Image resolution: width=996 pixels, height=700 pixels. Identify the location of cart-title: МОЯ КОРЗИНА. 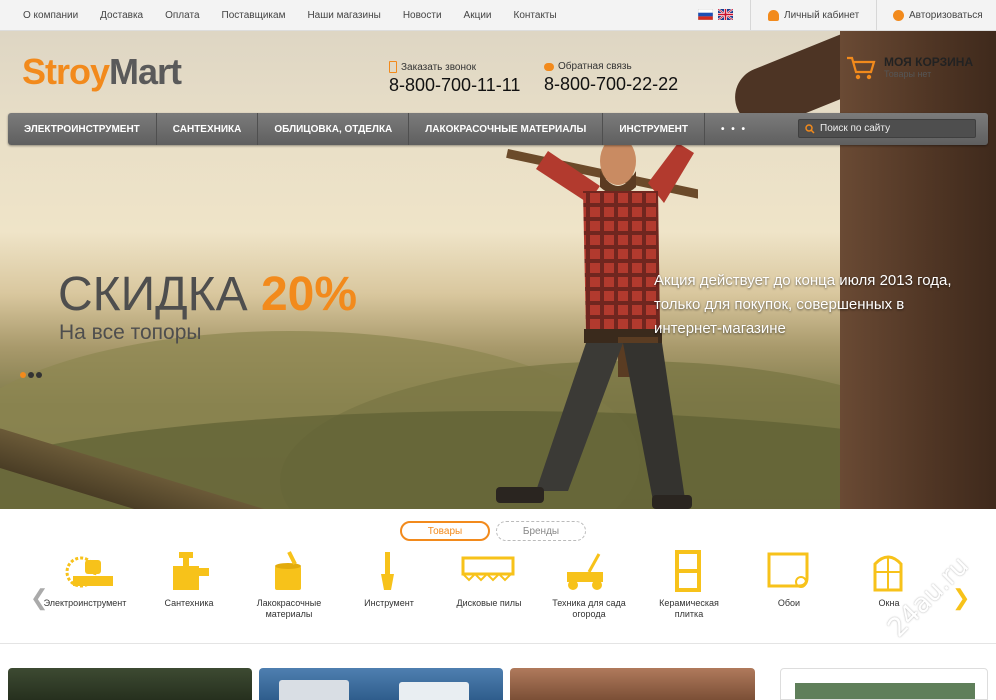
(929, 62).